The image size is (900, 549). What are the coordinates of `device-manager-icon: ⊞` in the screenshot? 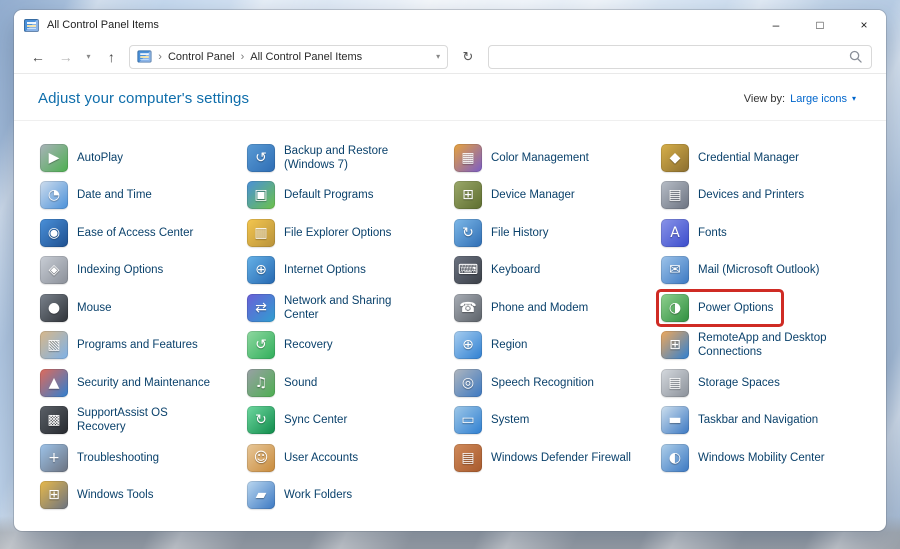 It's located at (468, 195).